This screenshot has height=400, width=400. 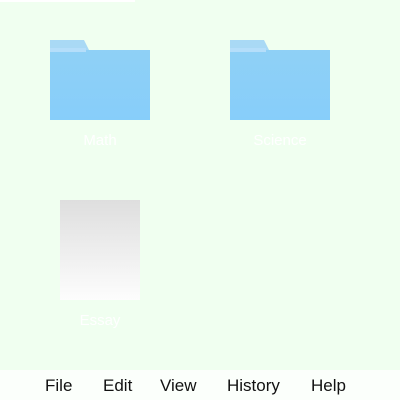 I want to click on folder-math: Math, so click(x=100, y=95).